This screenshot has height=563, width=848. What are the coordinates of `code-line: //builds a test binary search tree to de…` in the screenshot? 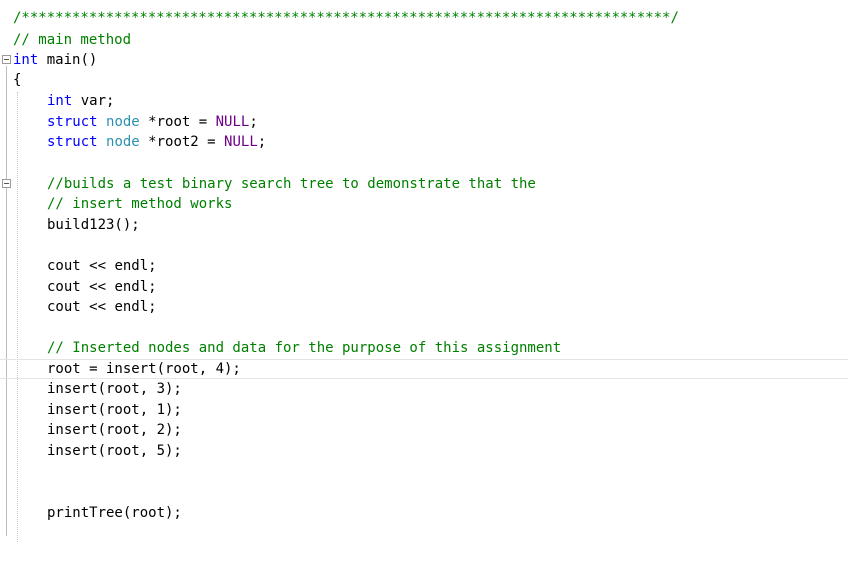 It's located at (424, 184).